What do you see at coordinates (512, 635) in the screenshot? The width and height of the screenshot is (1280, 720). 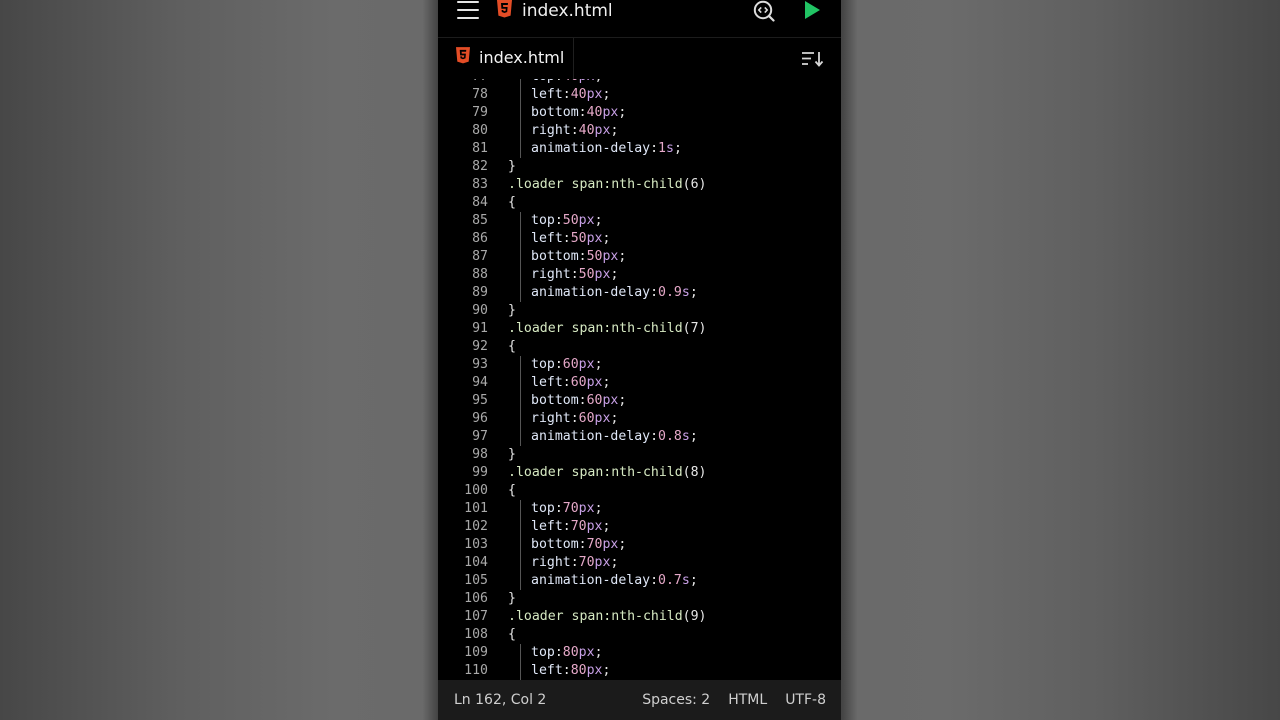 I see `code-text: {` at bounding box center [512, 635].